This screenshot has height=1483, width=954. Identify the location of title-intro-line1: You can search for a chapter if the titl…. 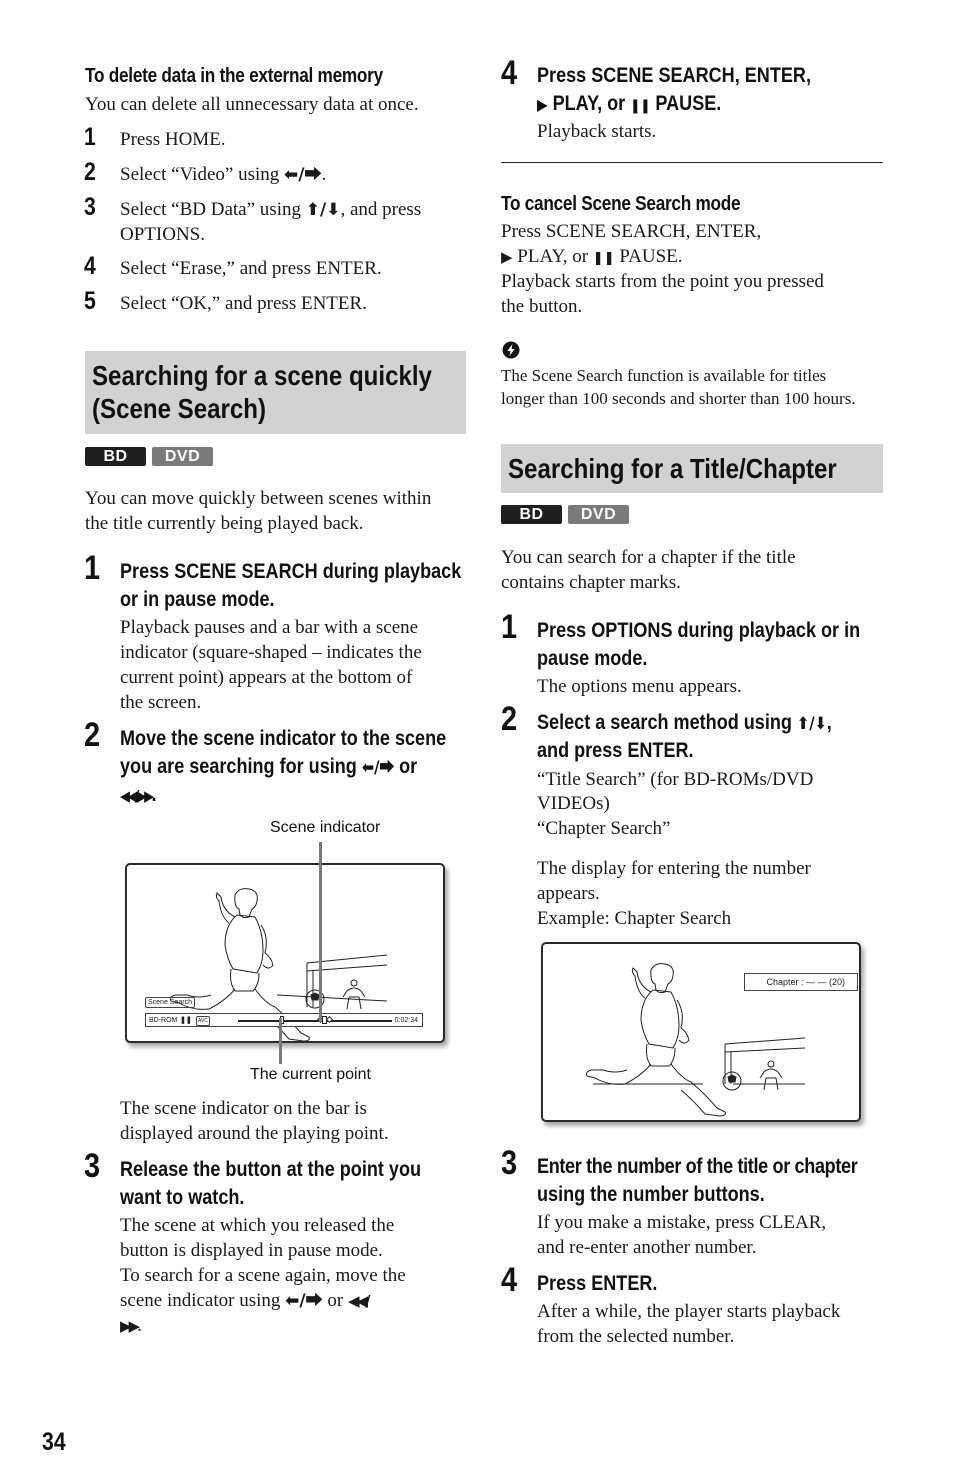
(648, 557).